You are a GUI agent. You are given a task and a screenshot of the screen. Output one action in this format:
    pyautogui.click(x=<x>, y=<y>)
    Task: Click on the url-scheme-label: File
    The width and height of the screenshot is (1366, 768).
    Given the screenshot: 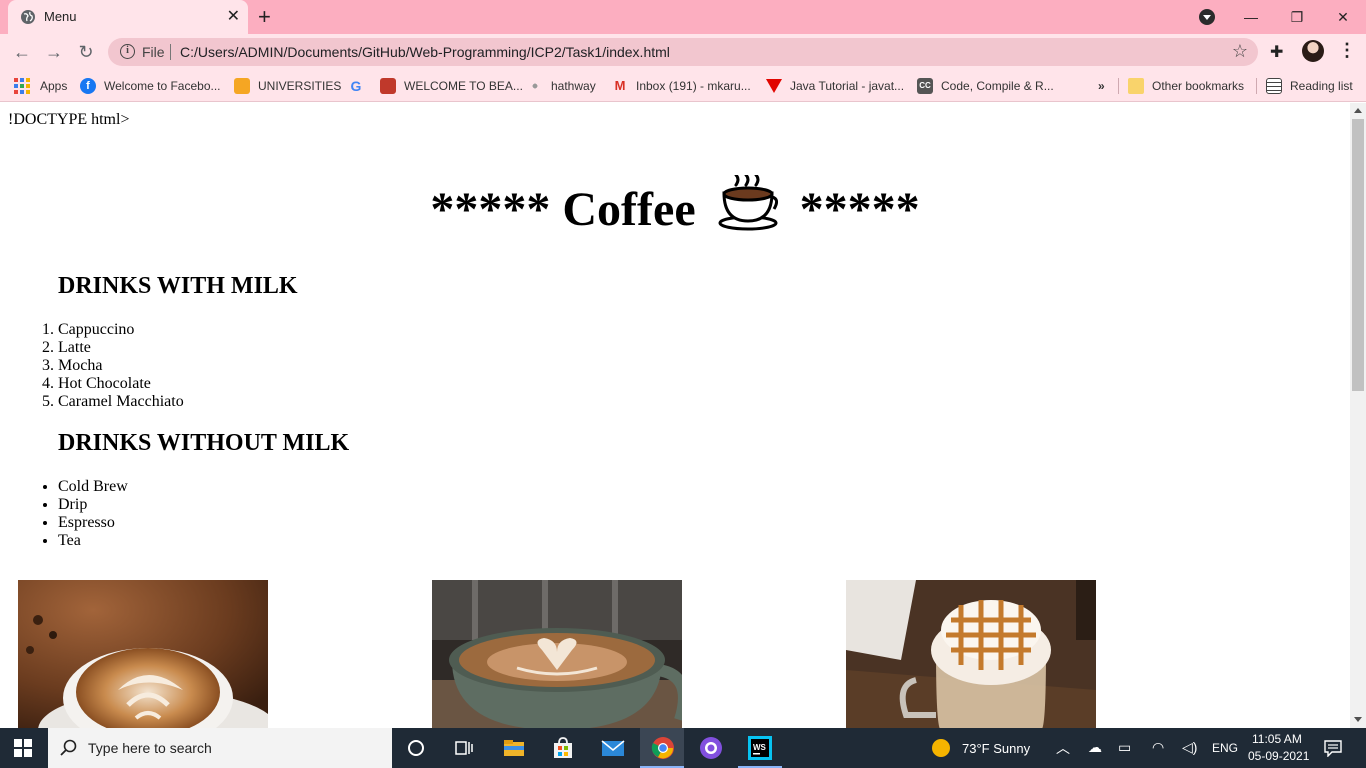 What is the action you would take?
    pyautogui.click(x=153, y=52)
    